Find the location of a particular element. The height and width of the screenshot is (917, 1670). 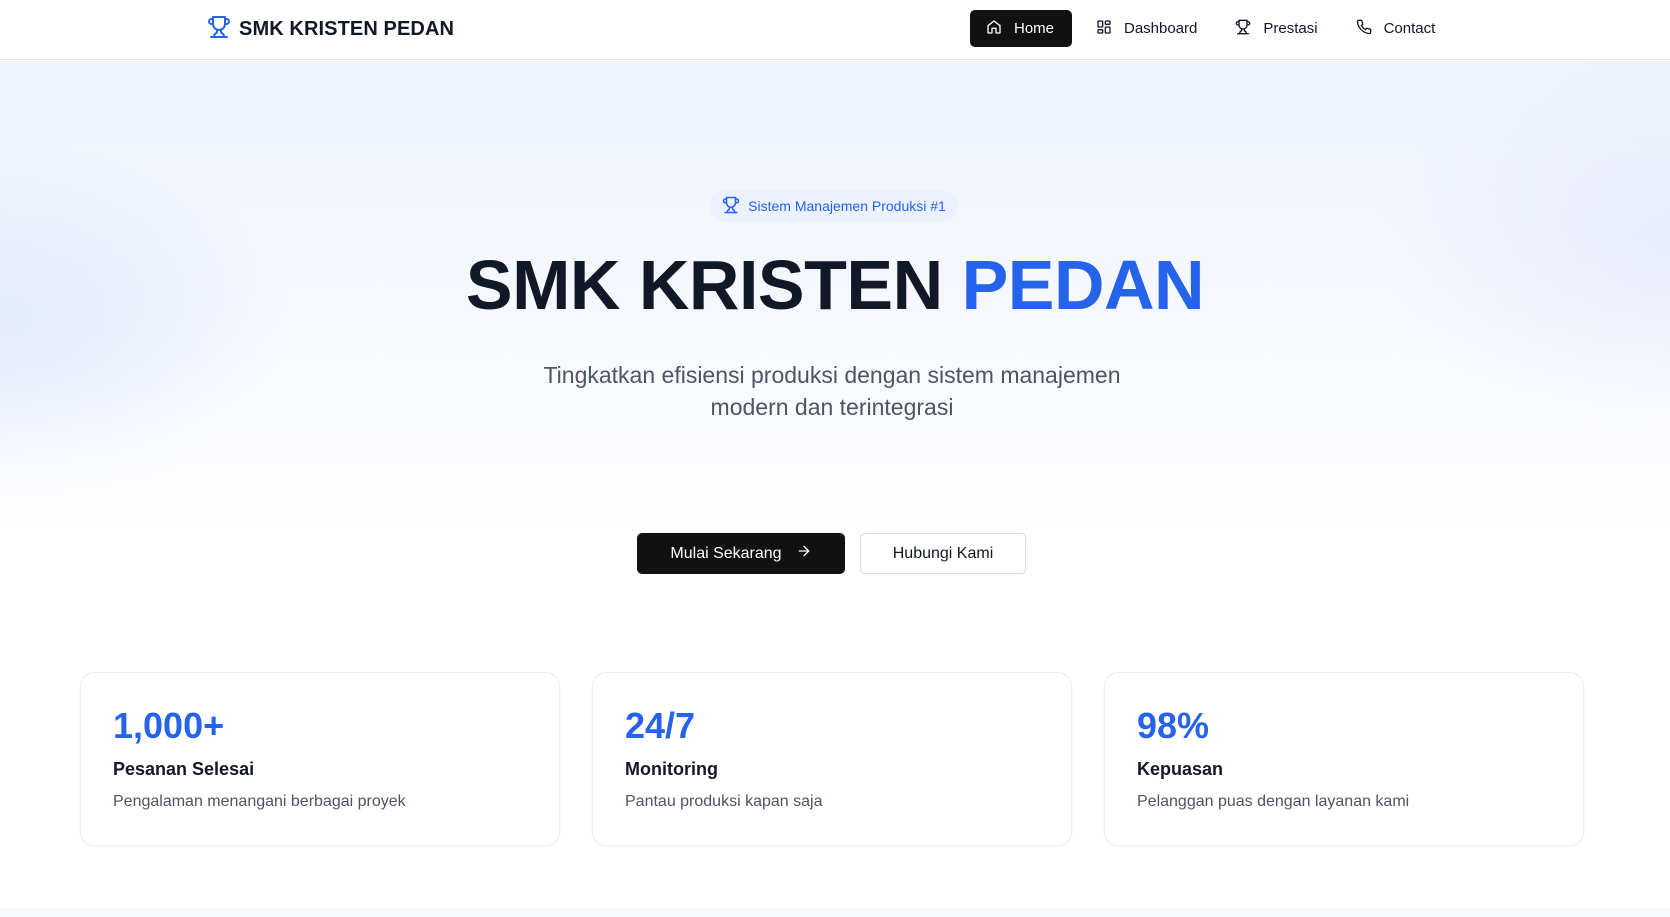

nav-dashboard-label: Dashboard is located at coordinates (1161, 28).